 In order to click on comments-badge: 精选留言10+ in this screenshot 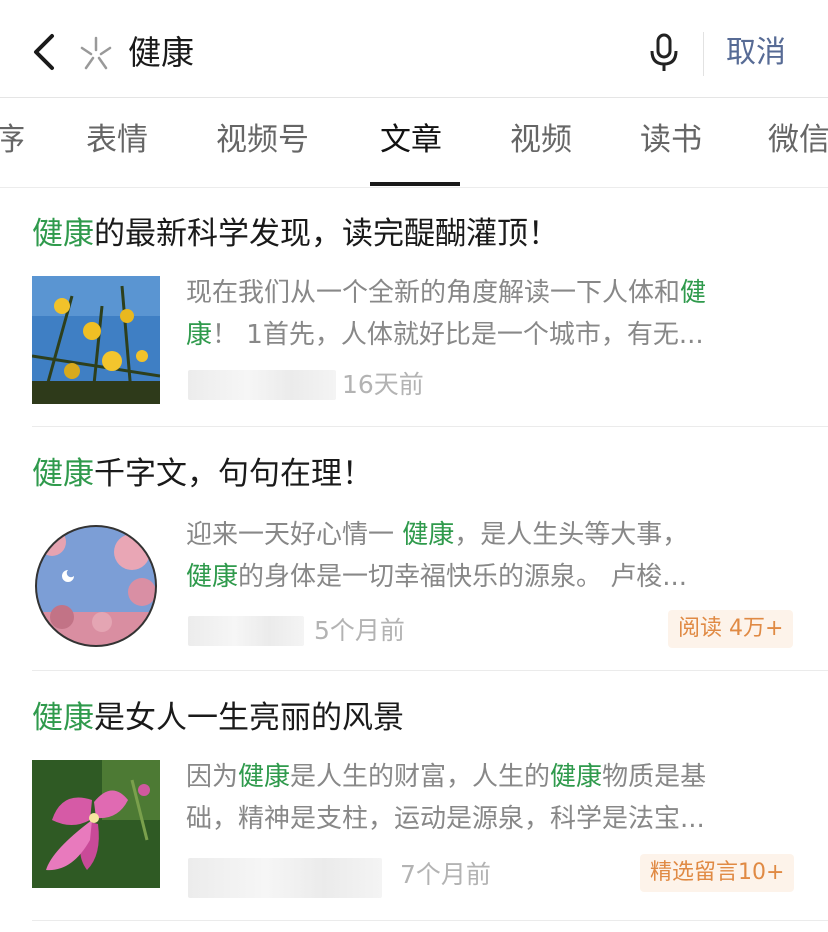, I will do `click(717, 873)`.